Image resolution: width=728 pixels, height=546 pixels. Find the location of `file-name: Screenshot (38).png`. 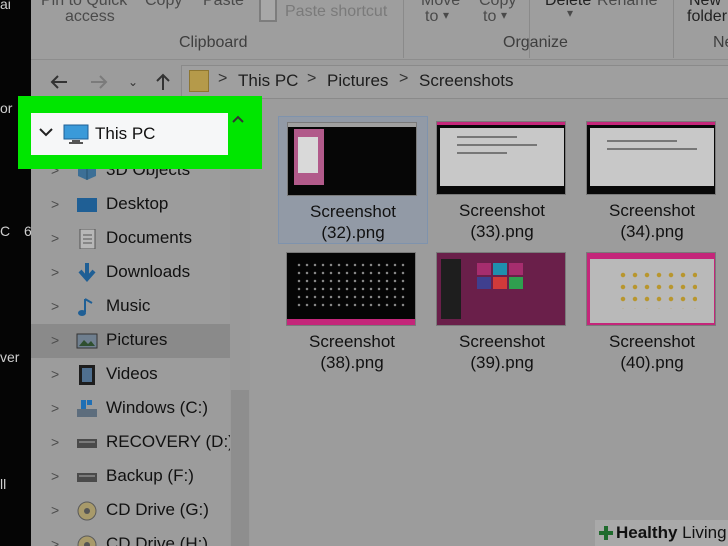

file-name: Screenshot (38).png is located at coordinates (352, 352).